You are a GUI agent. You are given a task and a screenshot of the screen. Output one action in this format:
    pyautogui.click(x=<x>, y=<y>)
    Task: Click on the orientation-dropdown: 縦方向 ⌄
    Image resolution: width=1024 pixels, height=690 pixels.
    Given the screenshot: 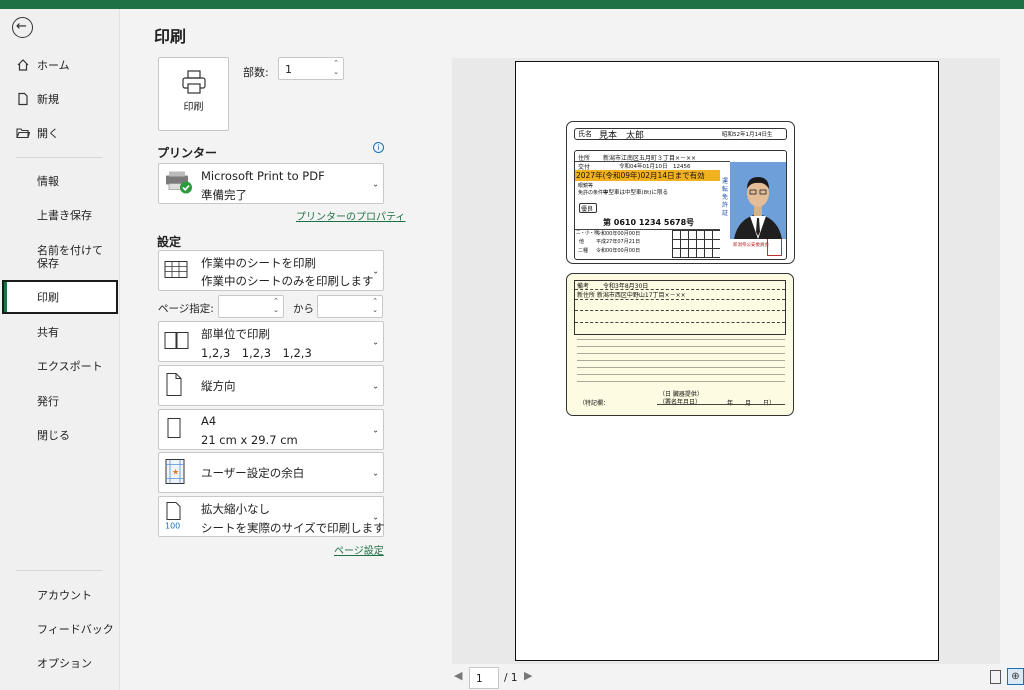 What is the action you would take?
    pyautogui.click(x=271, y=385)
    